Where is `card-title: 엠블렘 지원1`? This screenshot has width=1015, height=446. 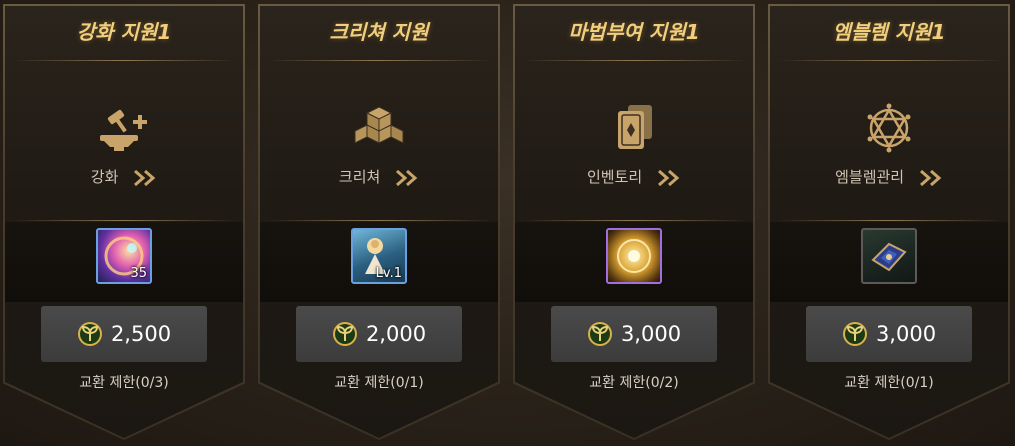
card-title: 엠블렘 지원1 is located at coordinates (889, 32).